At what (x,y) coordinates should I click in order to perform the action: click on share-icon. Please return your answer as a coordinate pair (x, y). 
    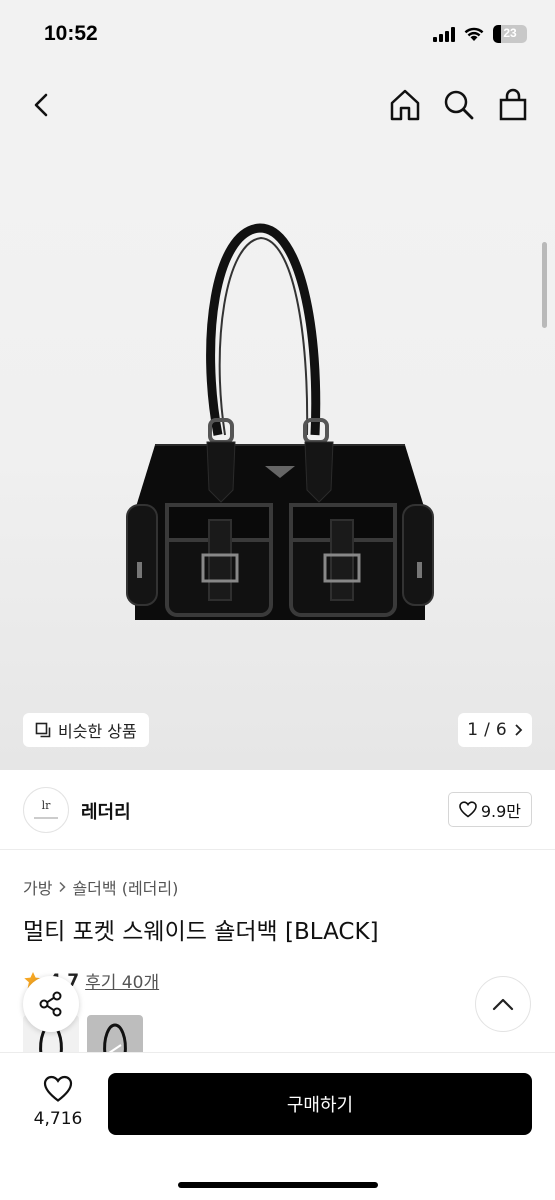
    Looking at the image, I should click on (50, 1004).